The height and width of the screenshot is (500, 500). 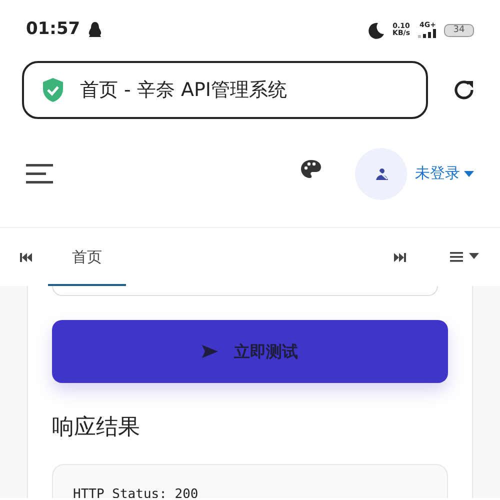 I want to click on avatar-button, so click(x=381, y=174).